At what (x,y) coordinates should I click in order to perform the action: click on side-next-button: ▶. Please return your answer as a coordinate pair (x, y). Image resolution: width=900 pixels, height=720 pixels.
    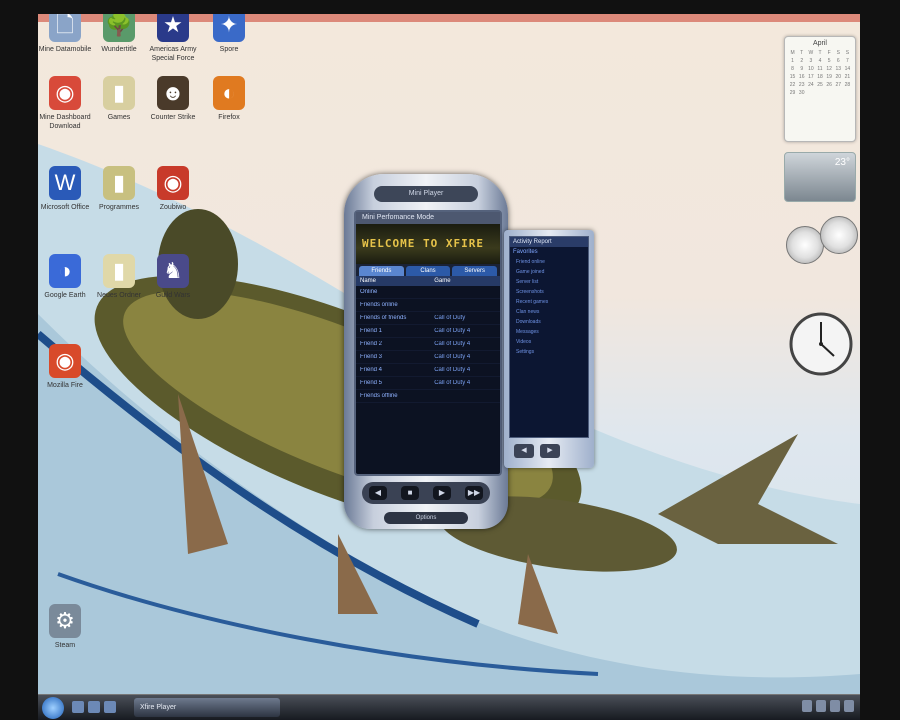
    Looking at the image, I should click on (550, 451).